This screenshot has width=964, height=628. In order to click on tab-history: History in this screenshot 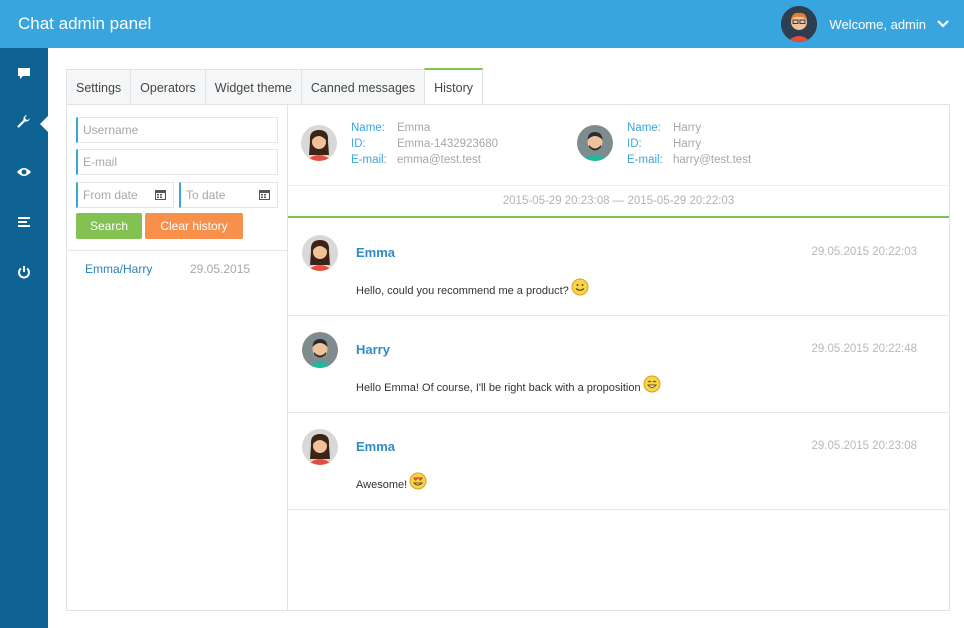, I will do `click(454, 86)`.